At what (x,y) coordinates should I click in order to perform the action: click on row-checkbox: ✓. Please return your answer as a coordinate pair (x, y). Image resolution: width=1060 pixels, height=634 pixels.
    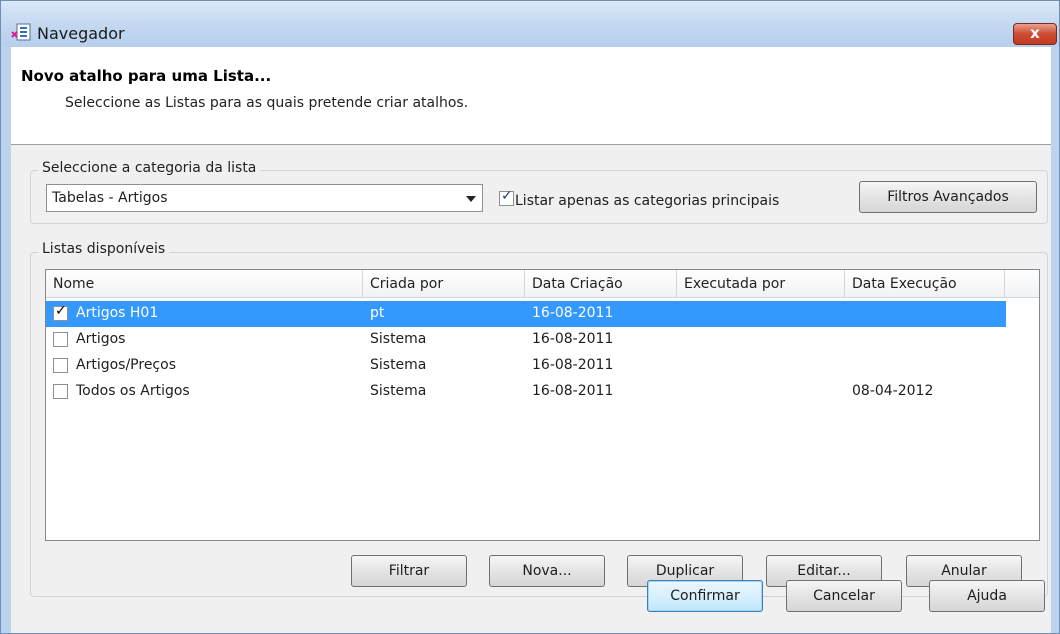
    Looking at the image, I should click on (60, 312).